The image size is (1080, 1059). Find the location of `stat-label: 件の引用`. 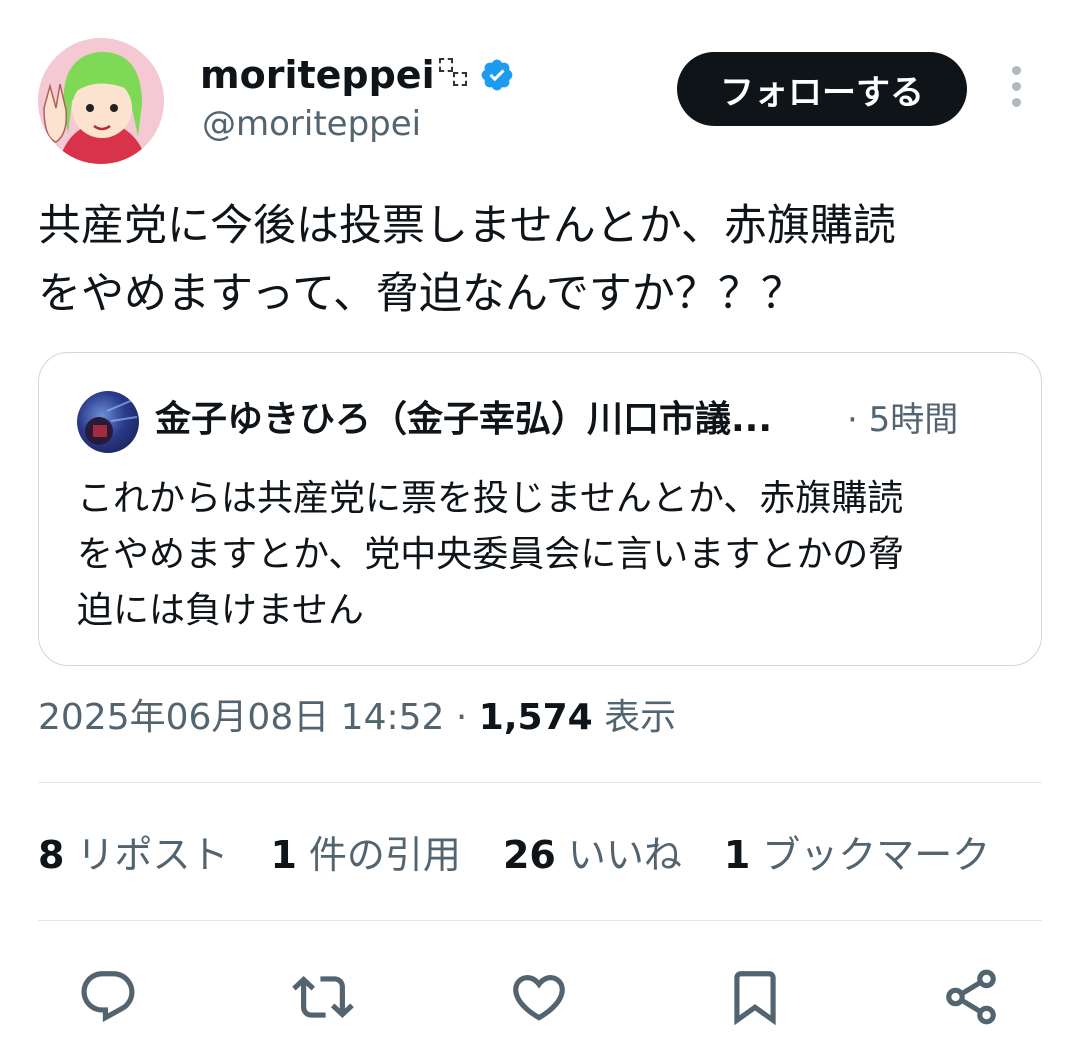

stat-label: 件の引用 is located at coordinates (384, 855).